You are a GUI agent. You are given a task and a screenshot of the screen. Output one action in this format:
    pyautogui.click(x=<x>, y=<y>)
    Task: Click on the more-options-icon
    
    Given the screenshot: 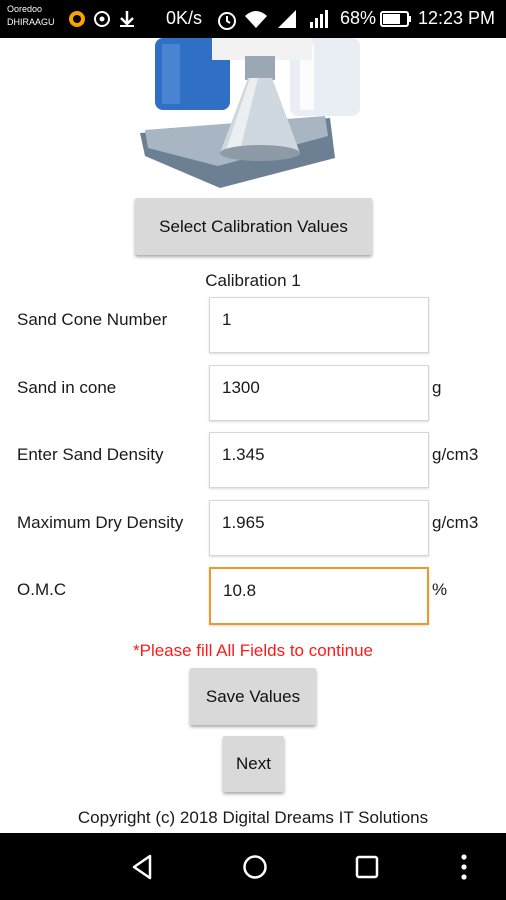 What is the action you would take?
    pyautogui.click(x=464, y=867)
    